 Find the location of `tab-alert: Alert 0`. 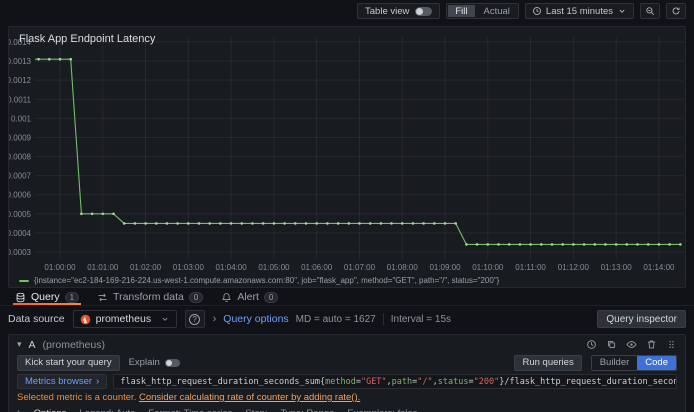

tab-alert: Alert 0 is located at coordinates (249, 297).